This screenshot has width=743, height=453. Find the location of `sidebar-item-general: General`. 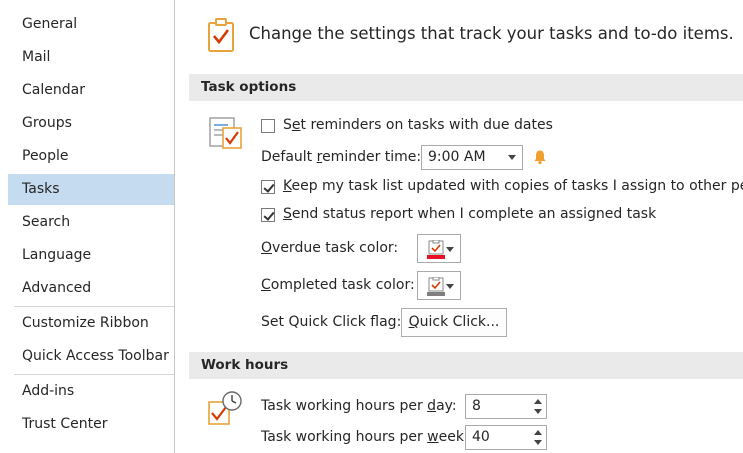

sidebar-item-general: General is located at coordinates (91, 24).